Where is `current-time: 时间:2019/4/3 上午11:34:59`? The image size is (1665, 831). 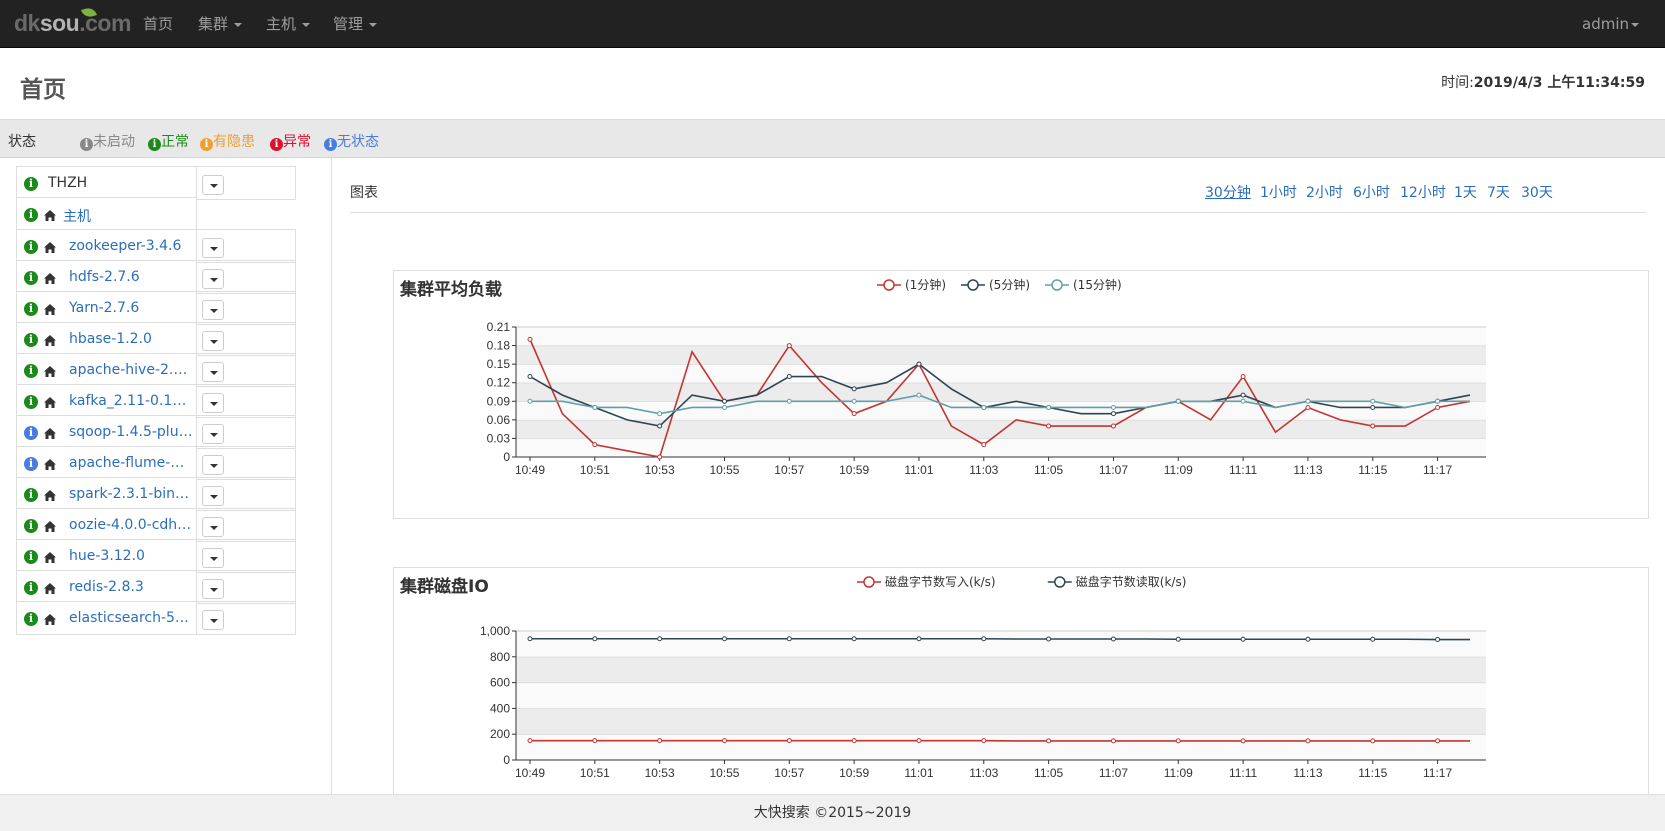 current-time: 时间:2019/4/3 上午11:34:59 is located at coordinates (1543, 83).